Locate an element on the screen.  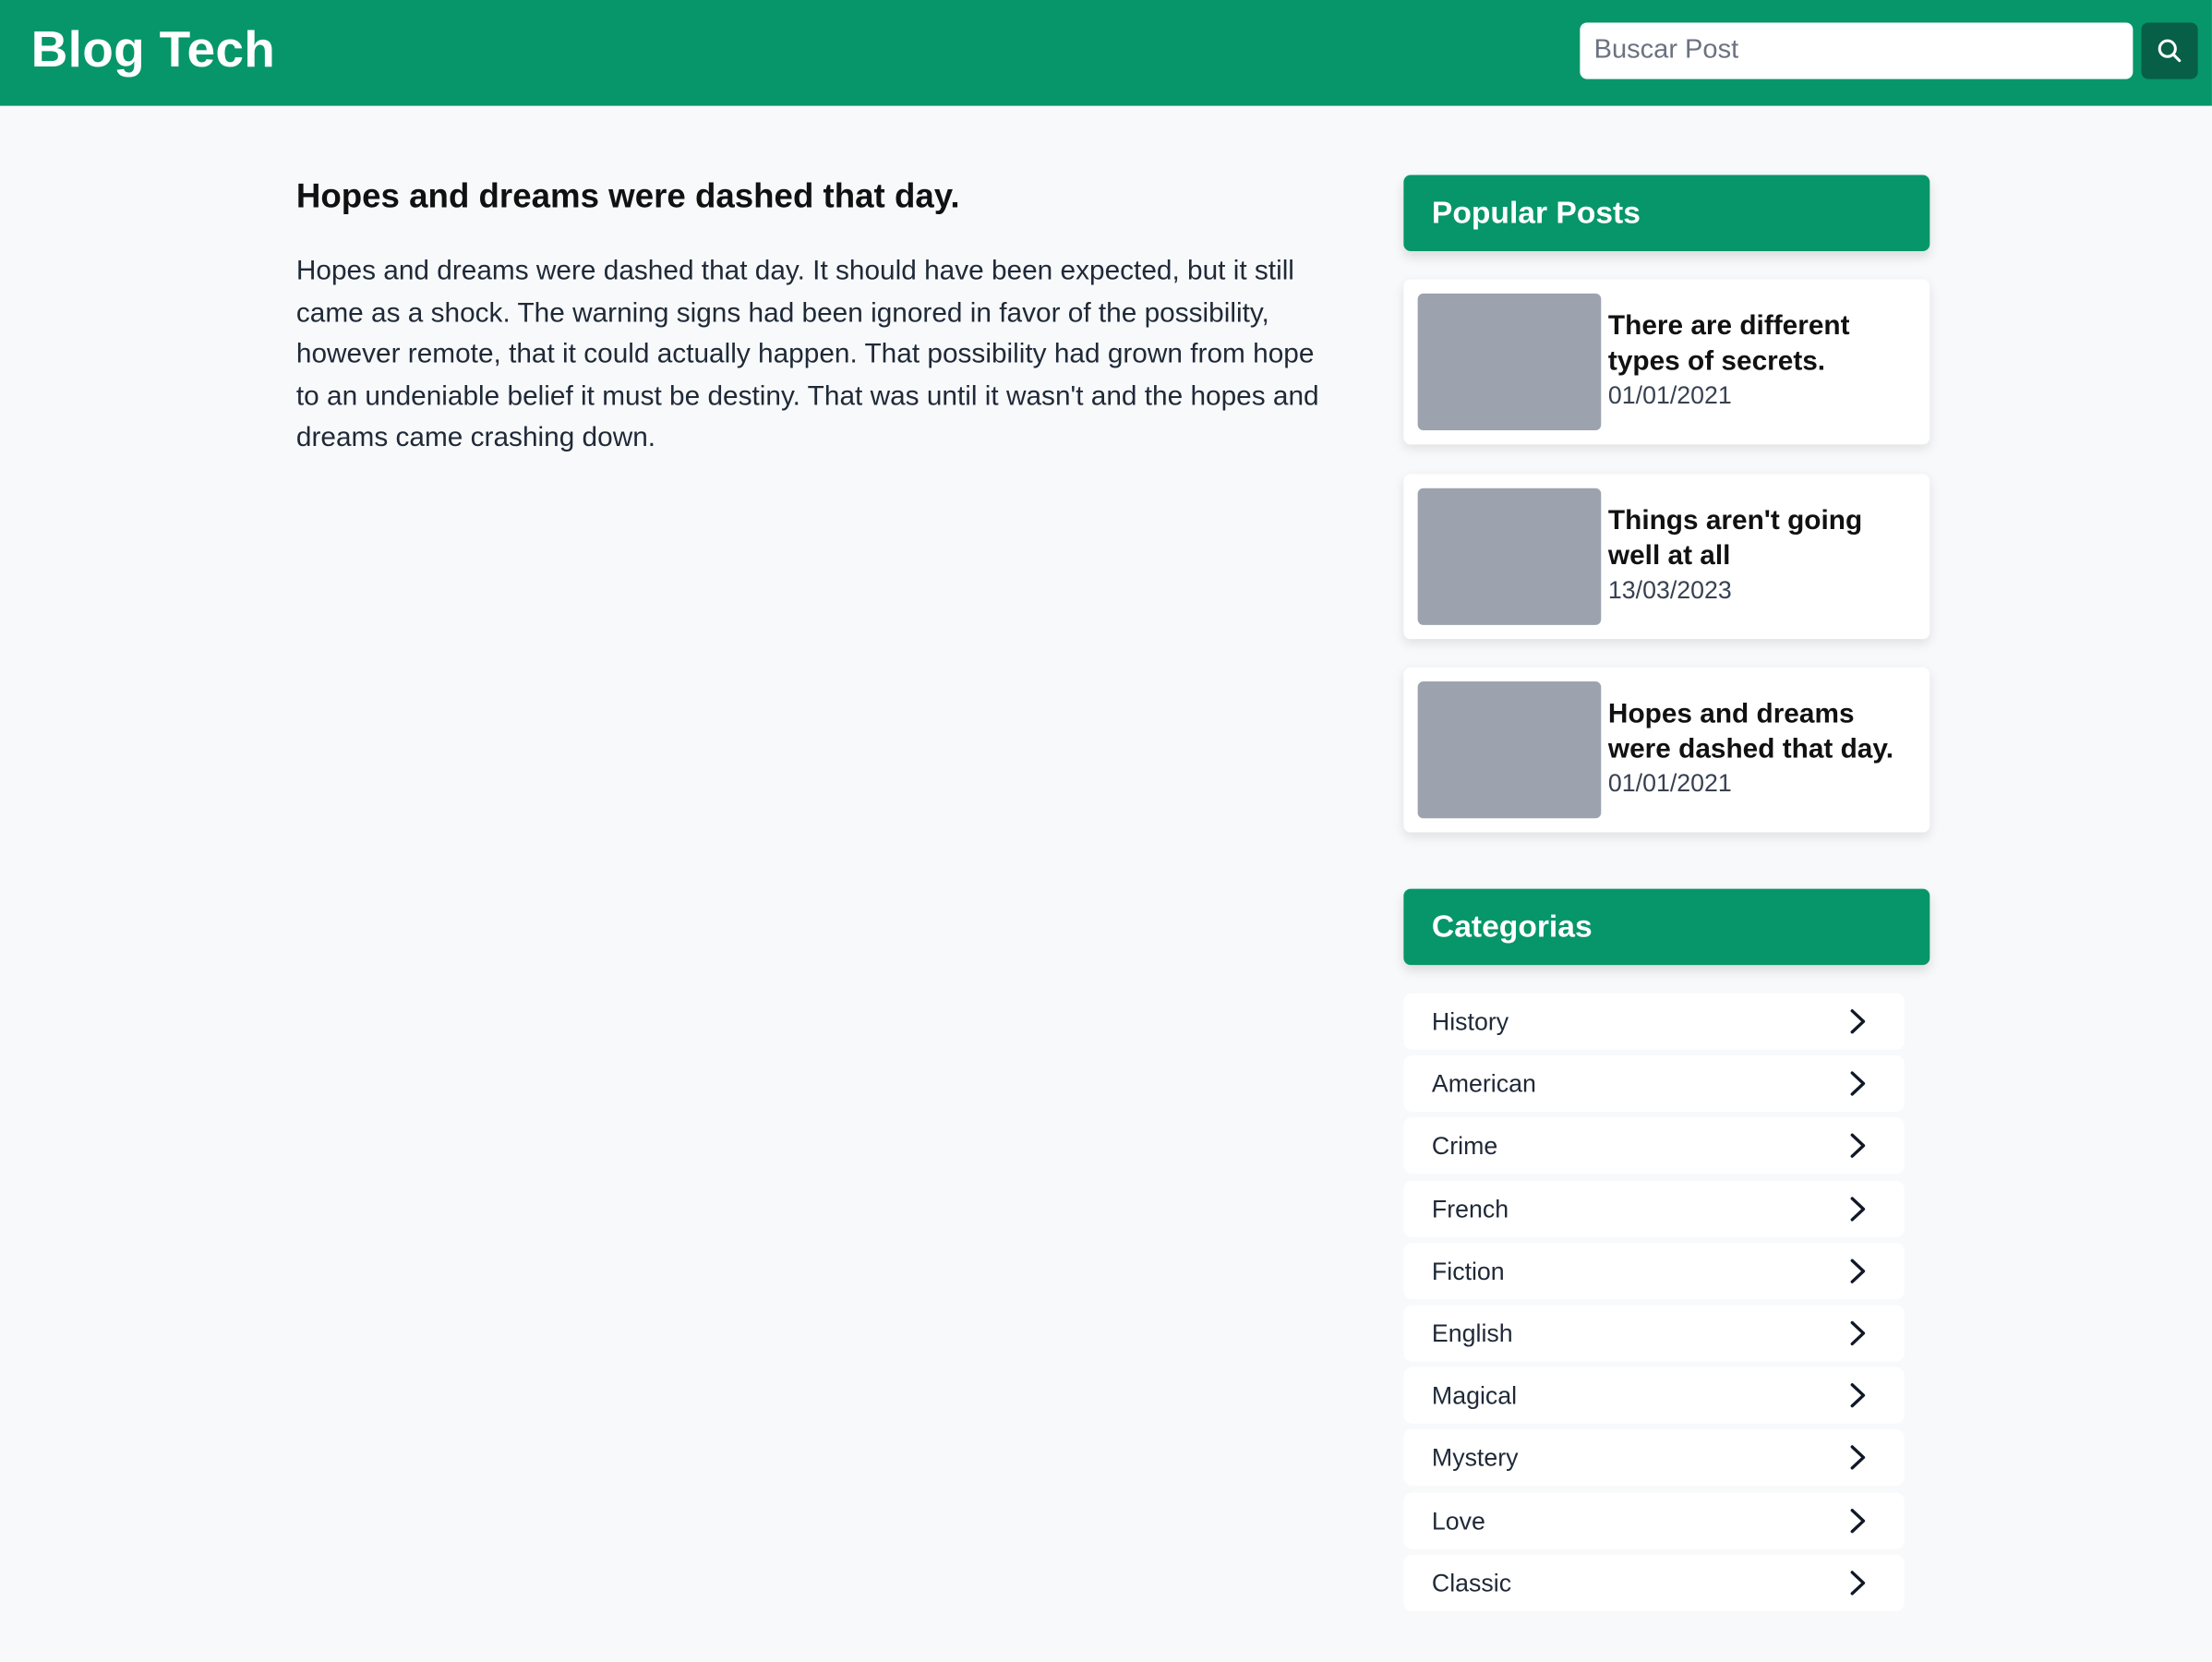
category-label: Magical is located at coordinates (1474, 1395).